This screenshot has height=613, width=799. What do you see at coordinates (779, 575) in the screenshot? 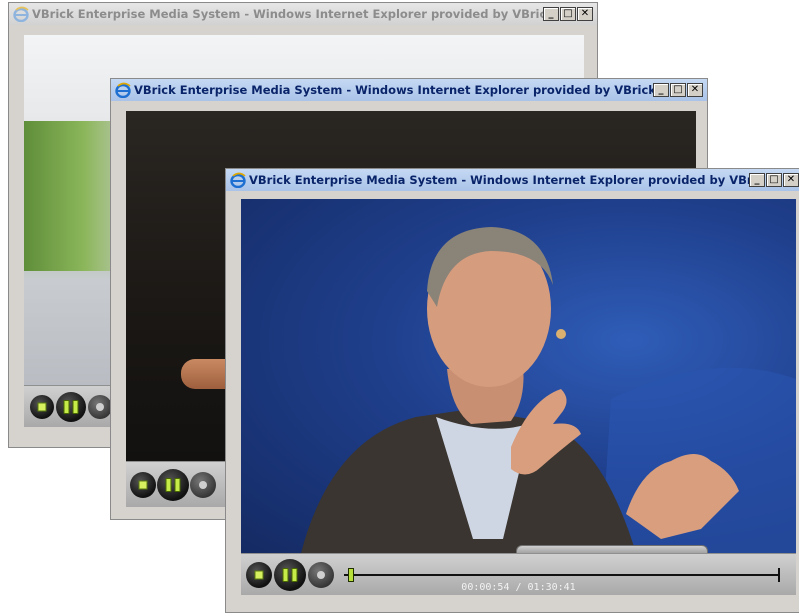
I see `seek-end-cap` at bounding box center [779, 575].